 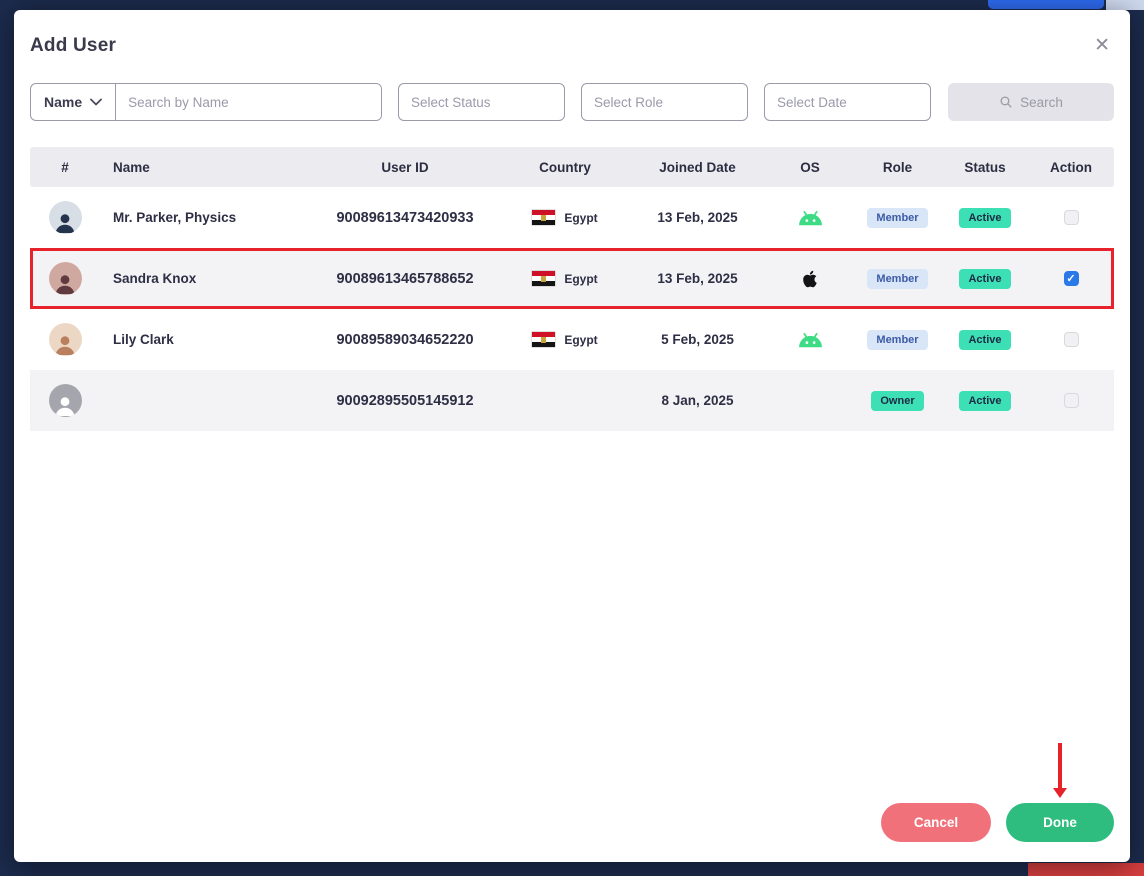 What do you see at coordinates (572, 33) in the screenshot?
I see `modal-header: Add User ✕` at bounding box center [572, 33].